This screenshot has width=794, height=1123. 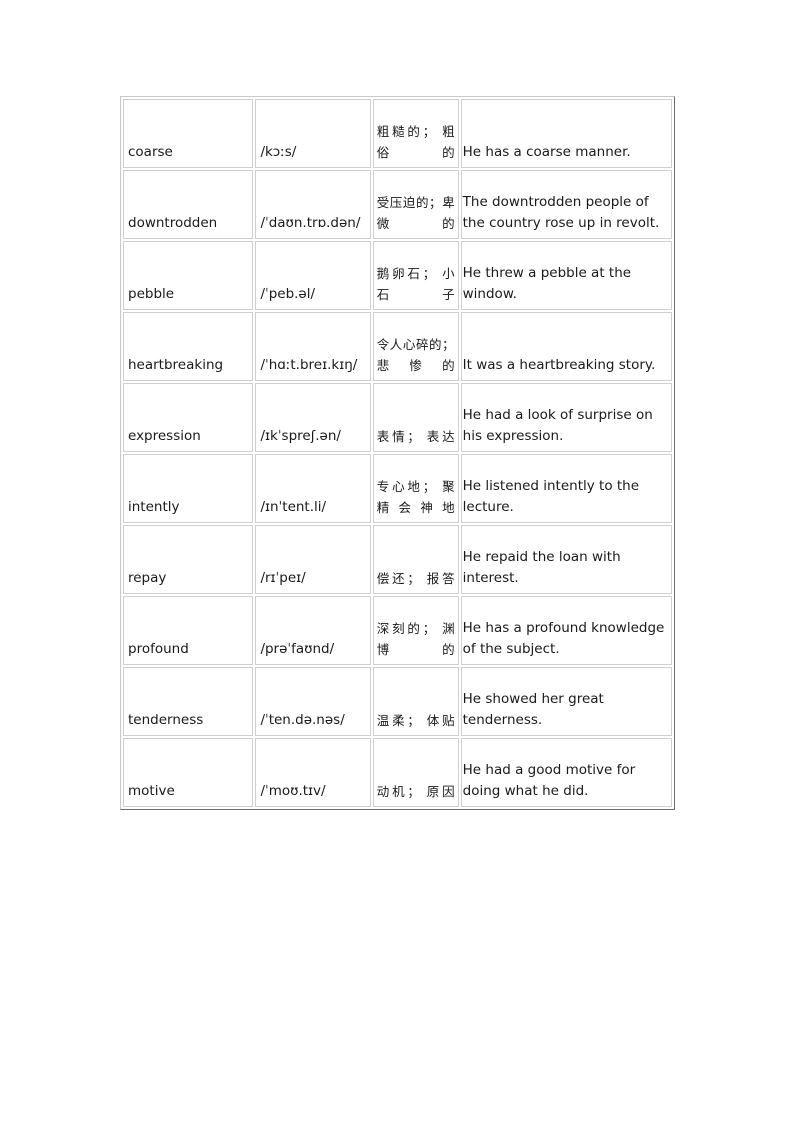 What do you see at coordinates (313, 346) in the screenshot?
I see `ipa-cell: /ˈhɑːt.breɪ.kɪŋ/` at bounding box center [313, 346].